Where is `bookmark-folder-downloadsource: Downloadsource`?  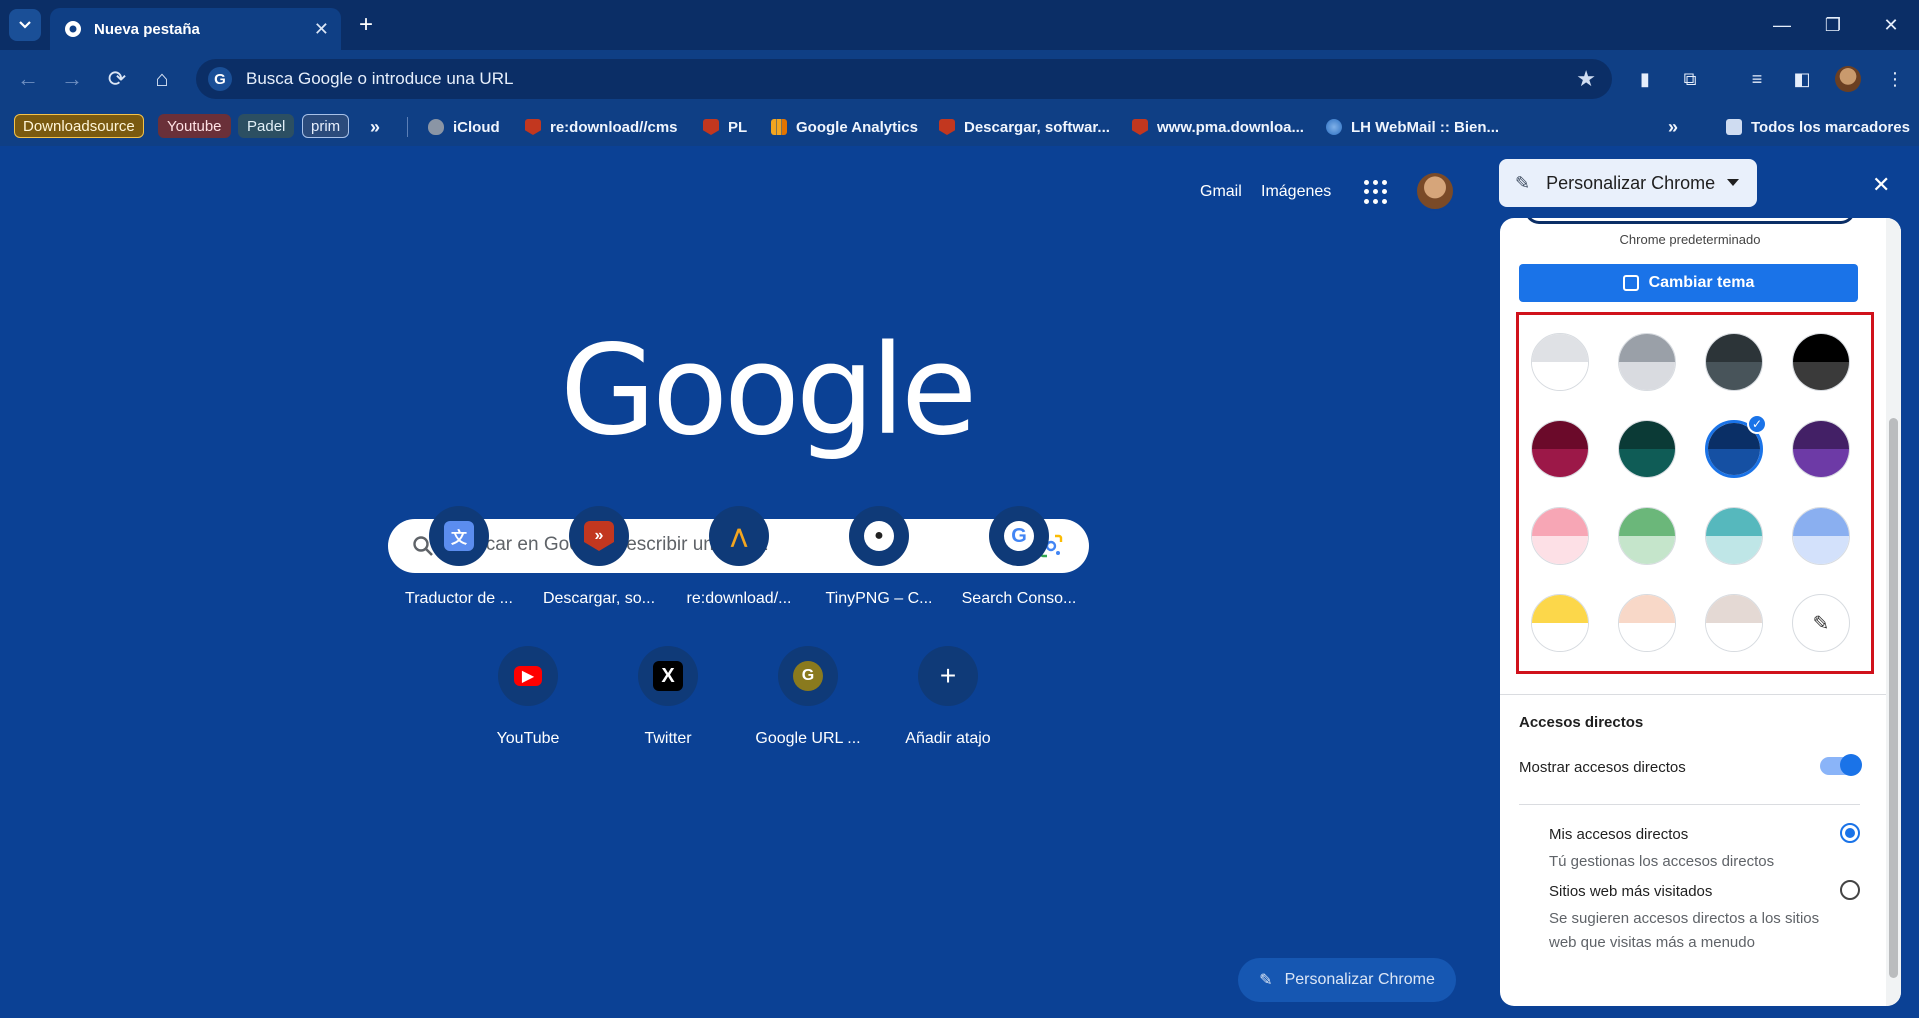 bookmark-folder-downloadsource: Downloadsource is located at coordinates (79, 126).